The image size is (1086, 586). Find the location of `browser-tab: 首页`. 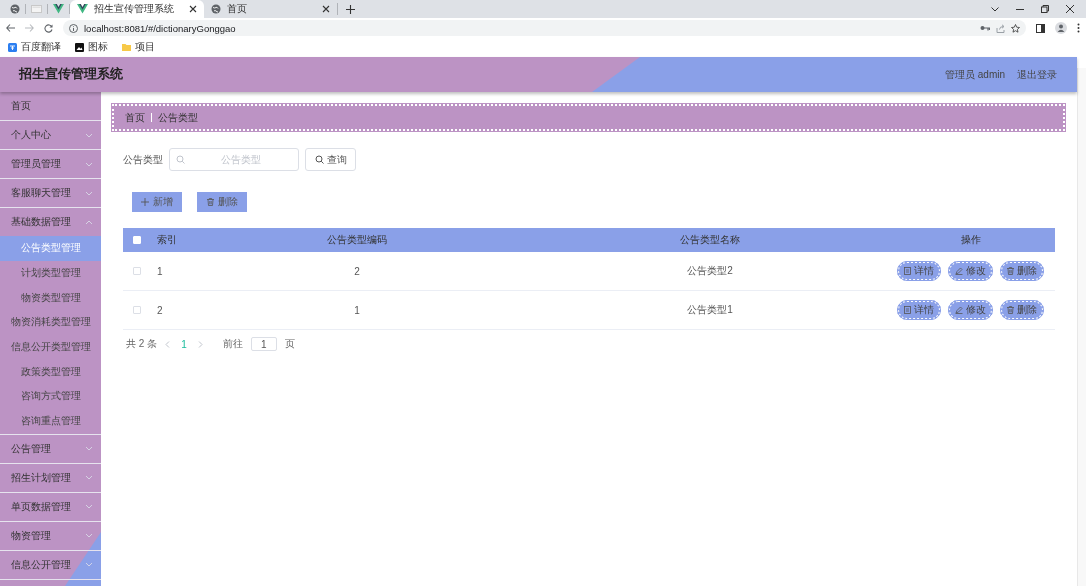

browser-tab: 首页 is located at coordinates (271, 9).